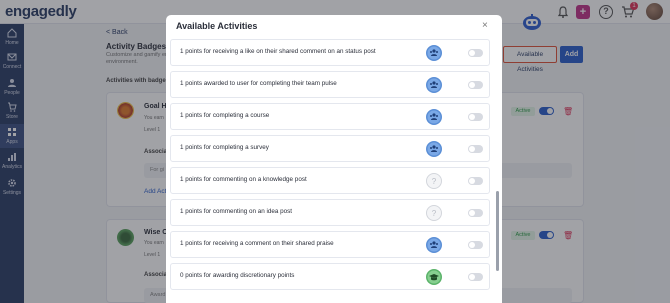  Describe the element at coordinates (217, 26) in the screenshot. I see `modal-title: Available Activities` at that location.